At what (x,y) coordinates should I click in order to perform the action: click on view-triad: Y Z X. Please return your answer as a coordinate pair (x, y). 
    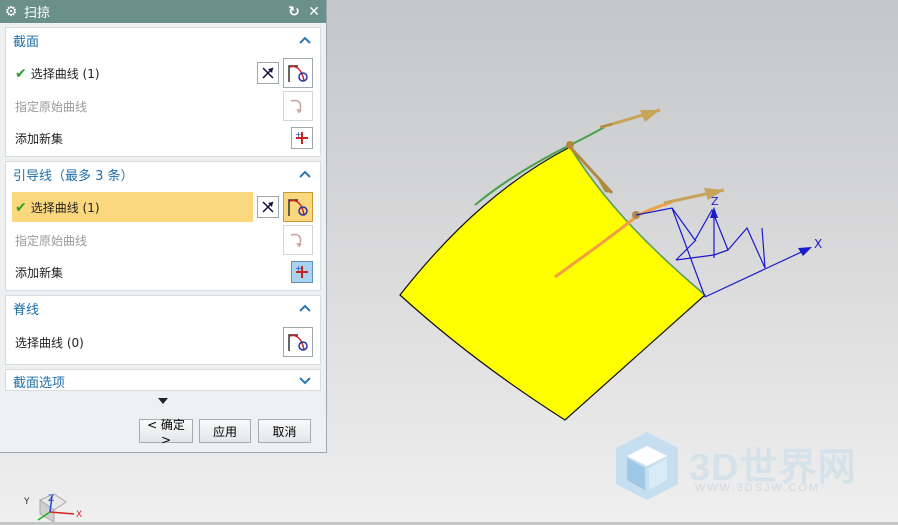
    Looking at the image, I should click on (54, 506).